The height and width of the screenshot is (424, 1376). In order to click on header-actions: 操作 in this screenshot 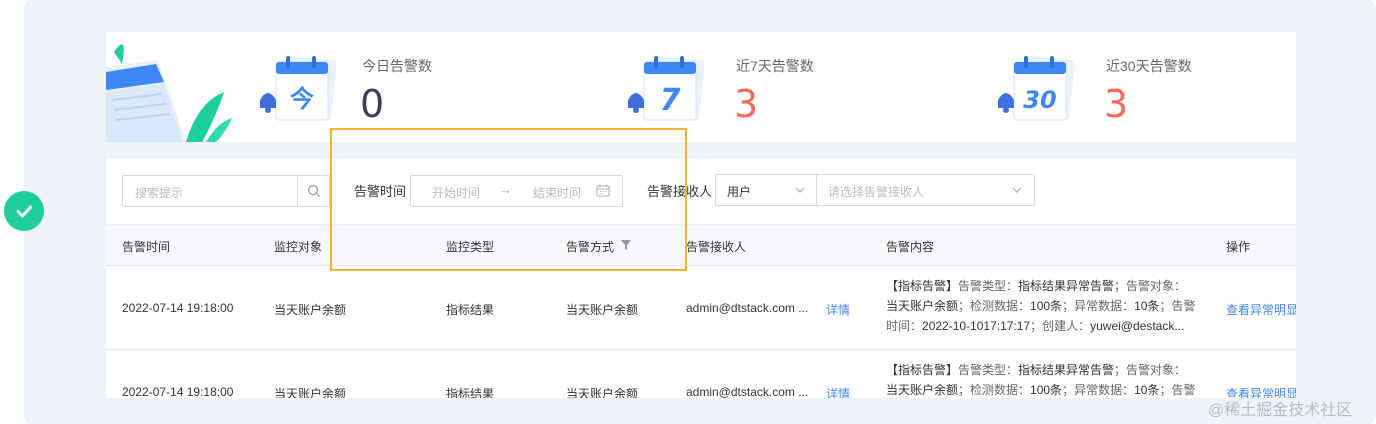, I will do `click(1238, 247)`.